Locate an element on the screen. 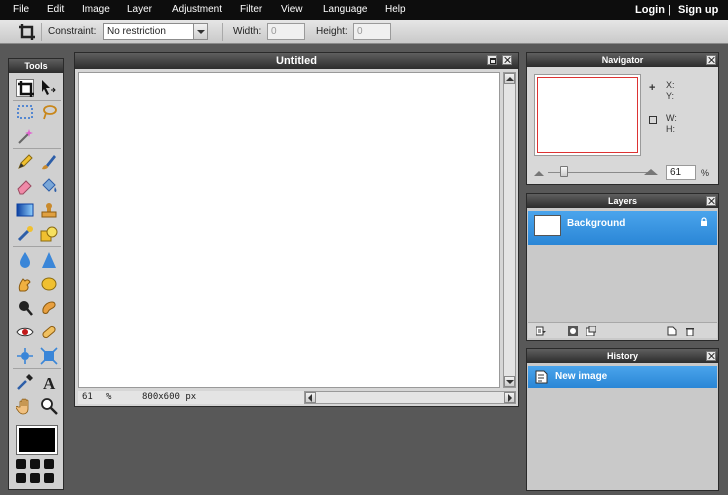 The height and width of the screenshot is (495, 728). lasso-tool is located at coordinates (49, 112).